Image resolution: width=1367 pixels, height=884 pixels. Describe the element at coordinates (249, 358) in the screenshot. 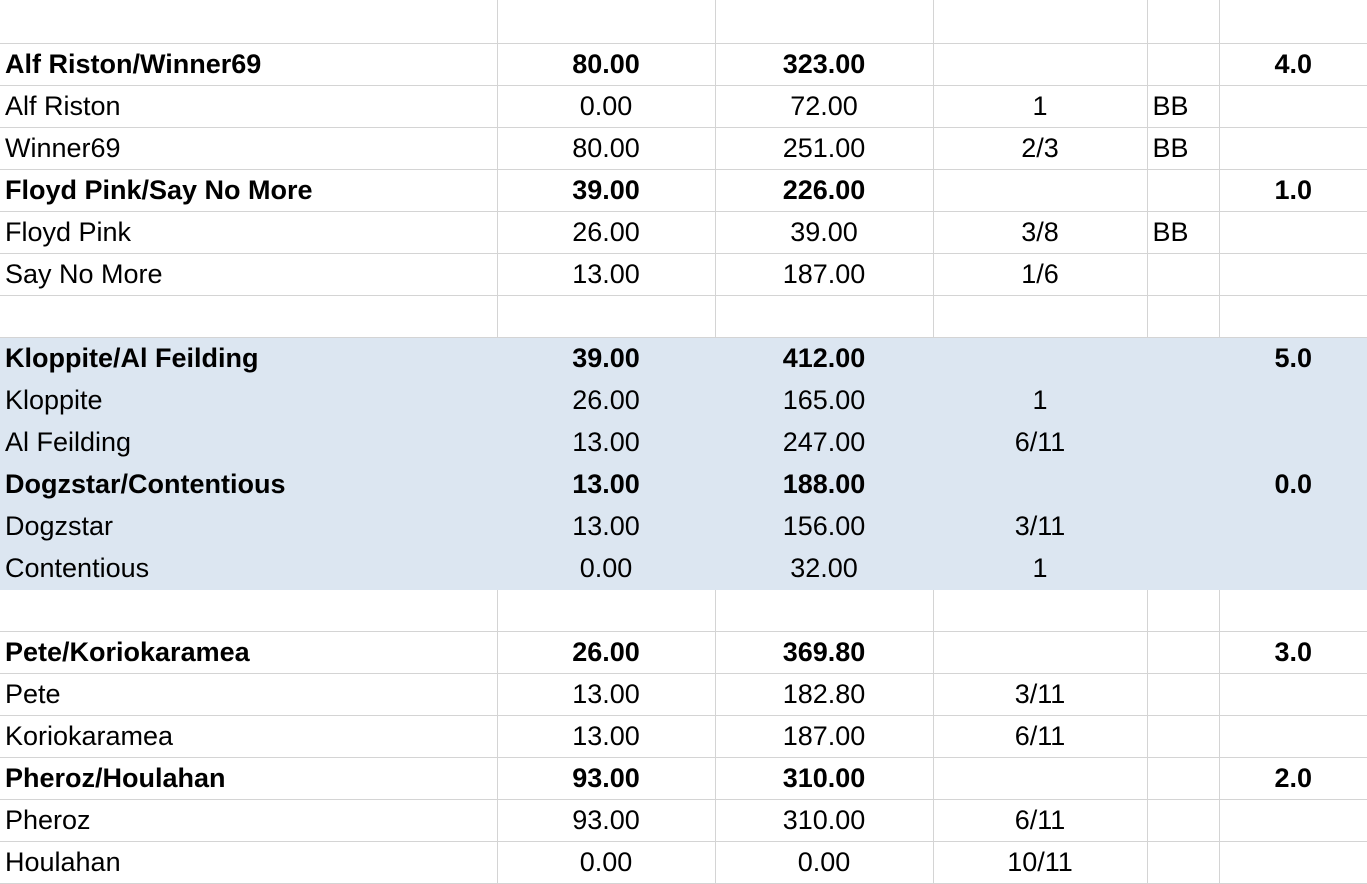

I see `team-name-cell: Kloppite/Al Feilding` at that location.